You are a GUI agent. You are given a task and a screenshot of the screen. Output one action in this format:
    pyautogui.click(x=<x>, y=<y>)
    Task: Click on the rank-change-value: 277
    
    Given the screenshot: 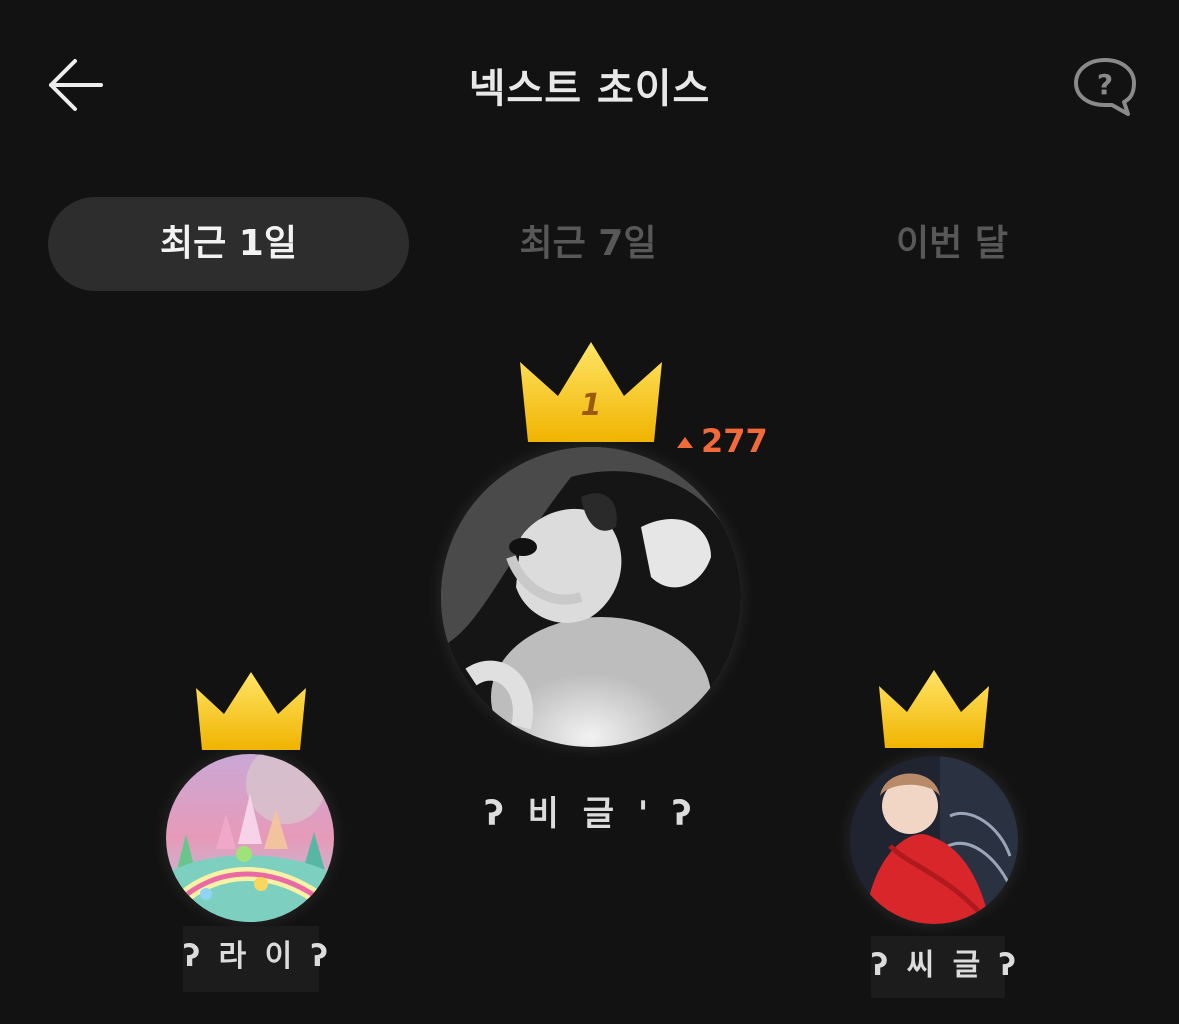 What is the action you would take?
    pyautogui.click(x=734, y=441)
    